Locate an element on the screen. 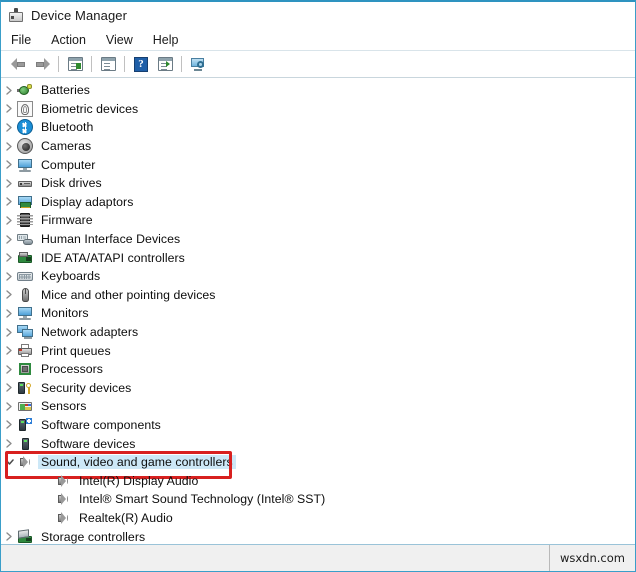 The height and width of the screenshot is (572, 636). tree-row: Batteries is located at coordinates (318, 90).